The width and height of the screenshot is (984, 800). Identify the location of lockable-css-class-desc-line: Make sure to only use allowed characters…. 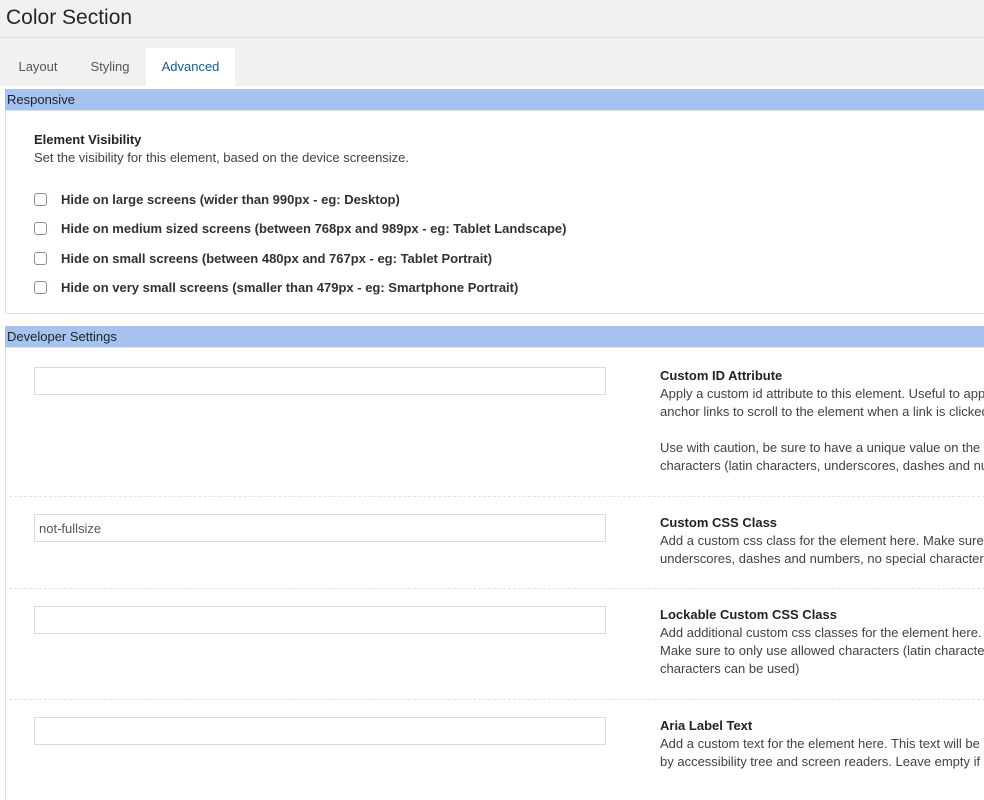
(822, 650).